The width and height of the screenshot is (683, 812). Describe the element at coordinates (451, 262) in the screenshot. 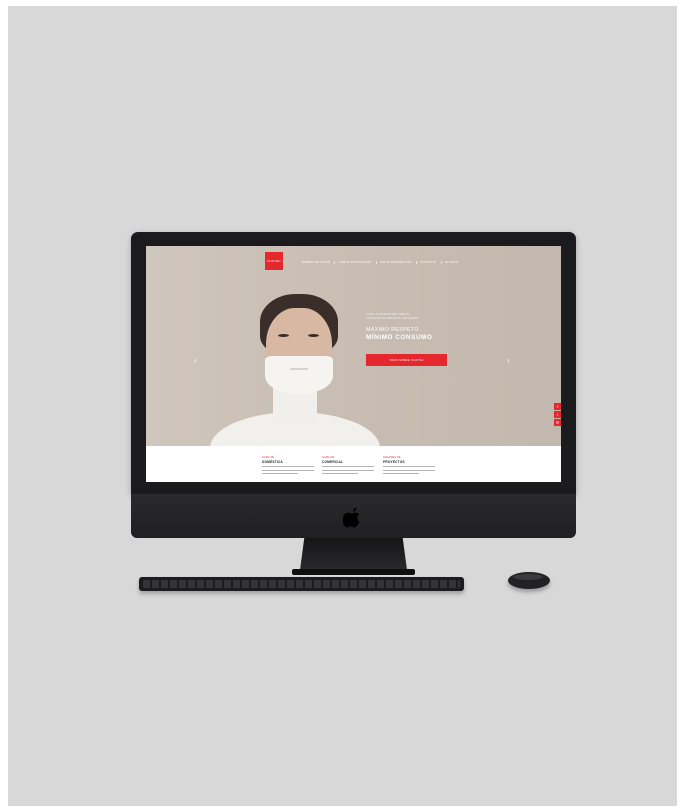

I see `nav-item-blog: EL BLOG` at that location.